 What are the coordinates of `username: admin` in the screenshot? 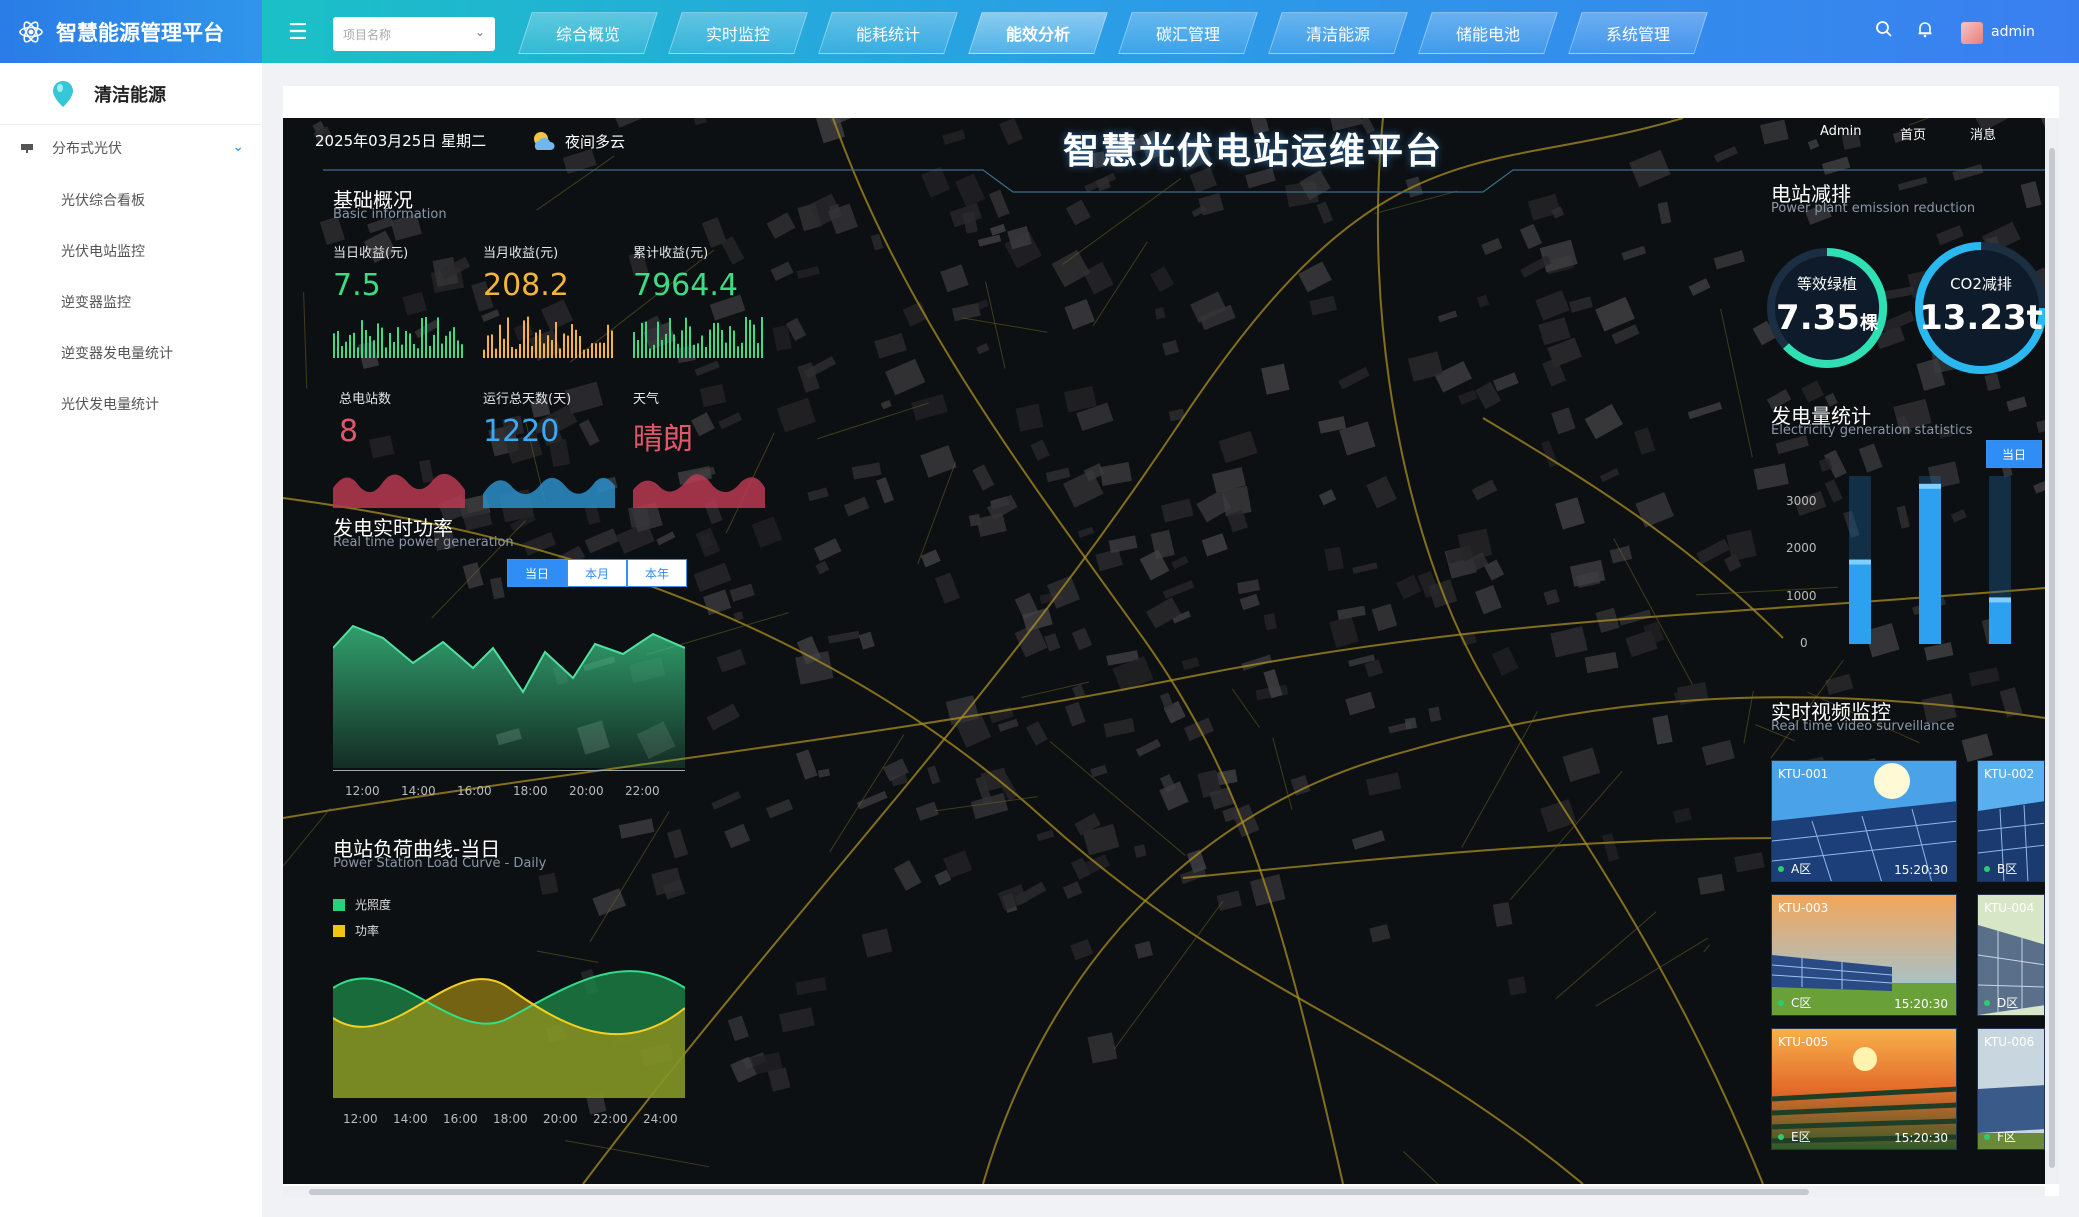 It's located at (2013, 32).